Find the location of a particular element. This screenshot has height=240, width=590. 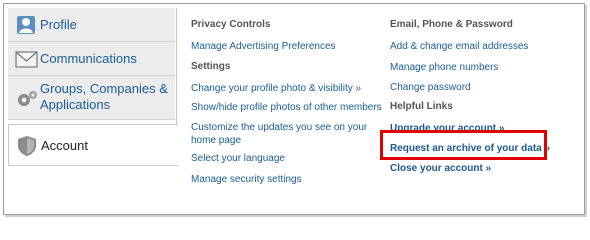

add-change-email-link: Add & change email addresses is located at coordinates (459, 46).